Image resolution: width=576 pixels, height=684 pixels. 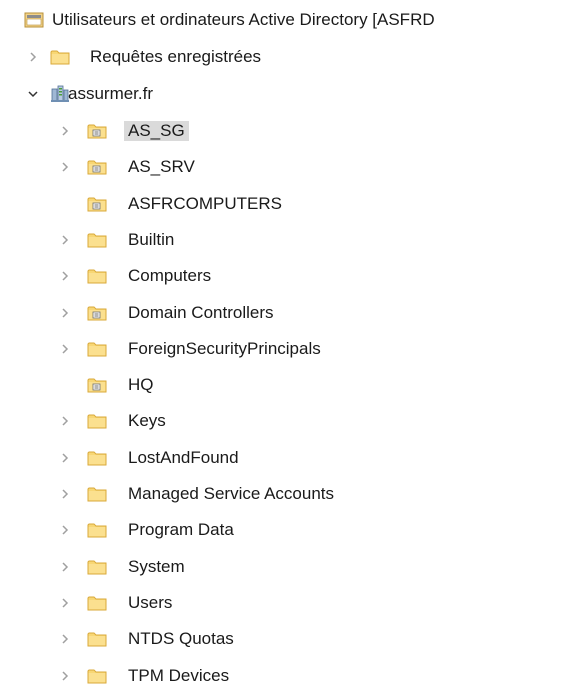 I want to click on tree-node: ForeignSecurityPrincipals, so click(x=288, y=349).